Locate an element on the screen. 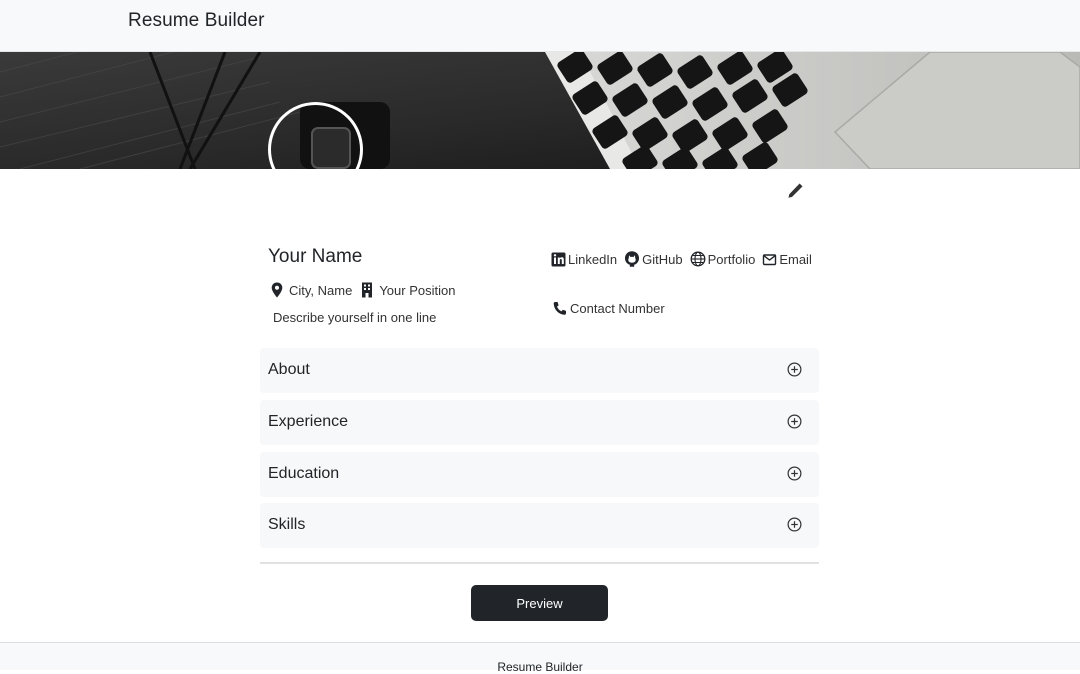 This screenshot has height=674, width=1080. building-icon is located at coordinates (367, 290).